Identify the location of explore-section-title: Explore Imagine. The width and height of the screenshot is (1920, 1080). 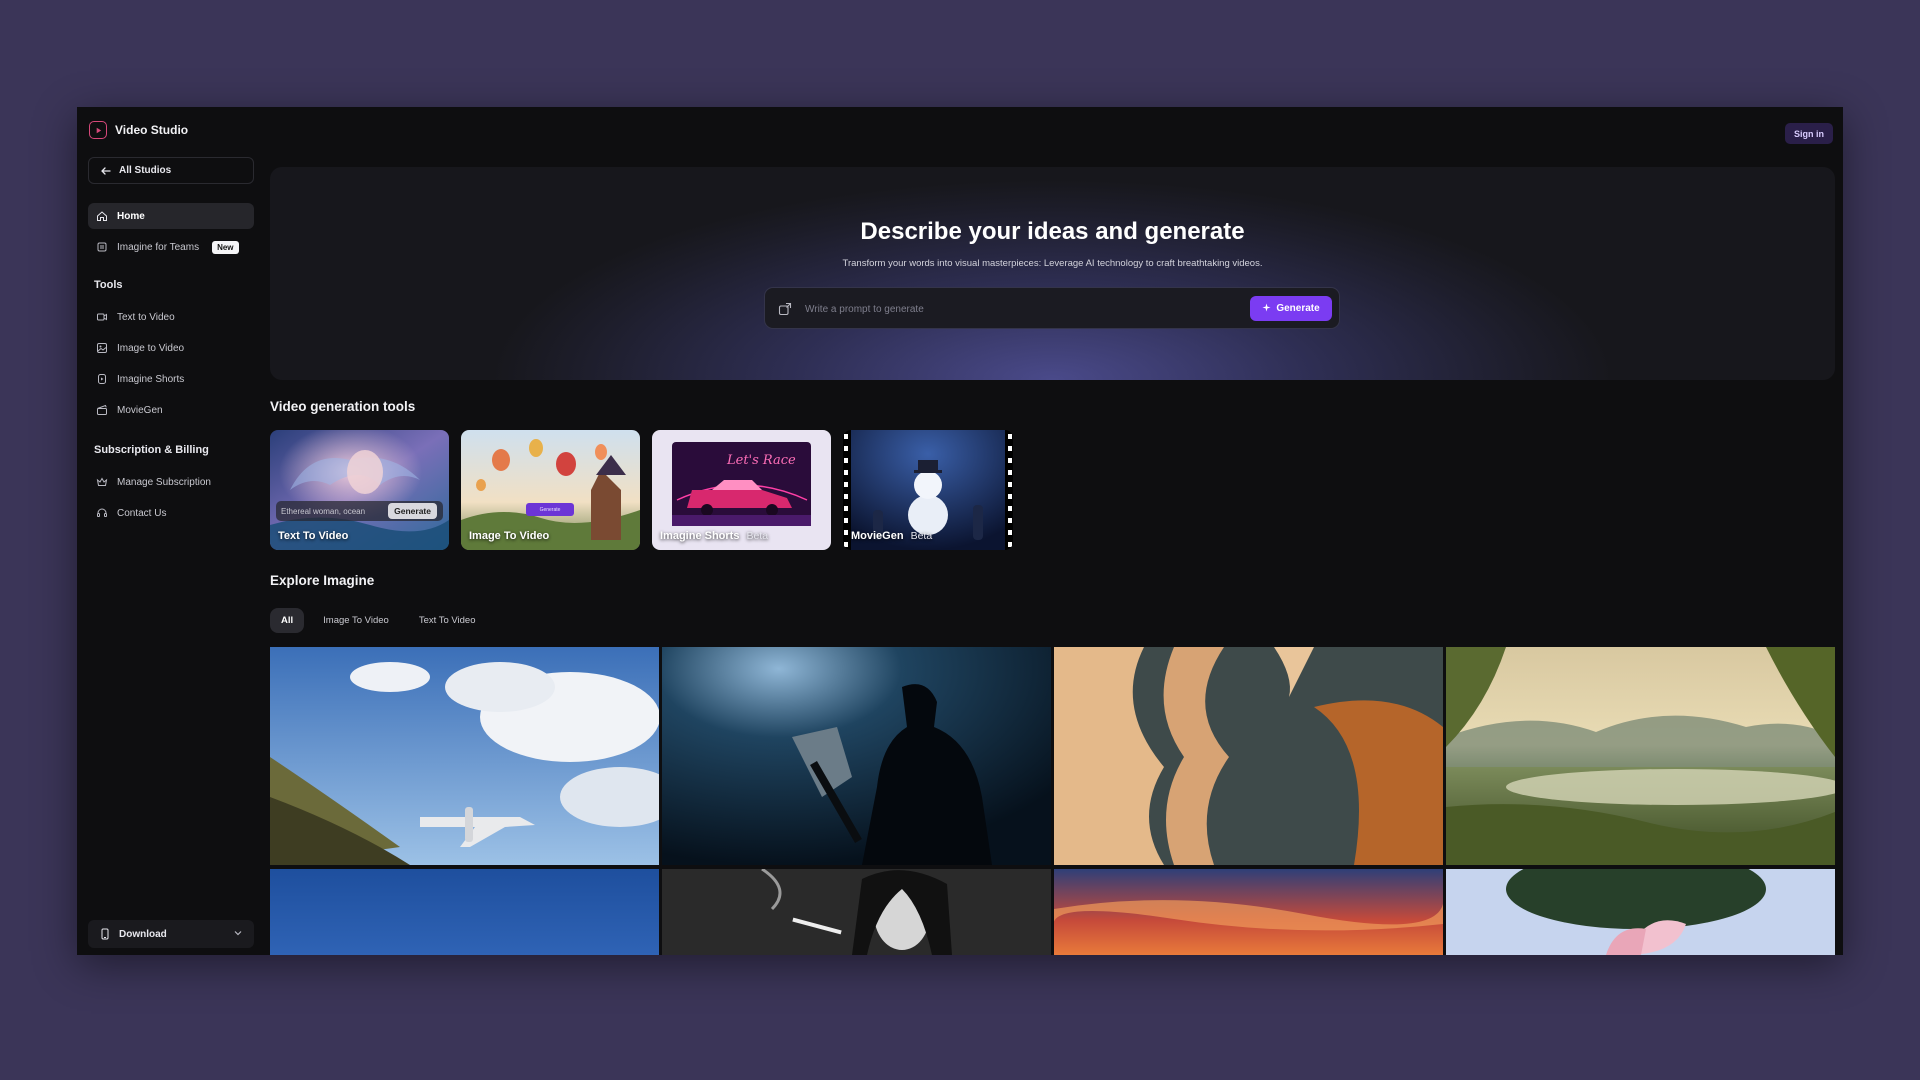
(322, 580).